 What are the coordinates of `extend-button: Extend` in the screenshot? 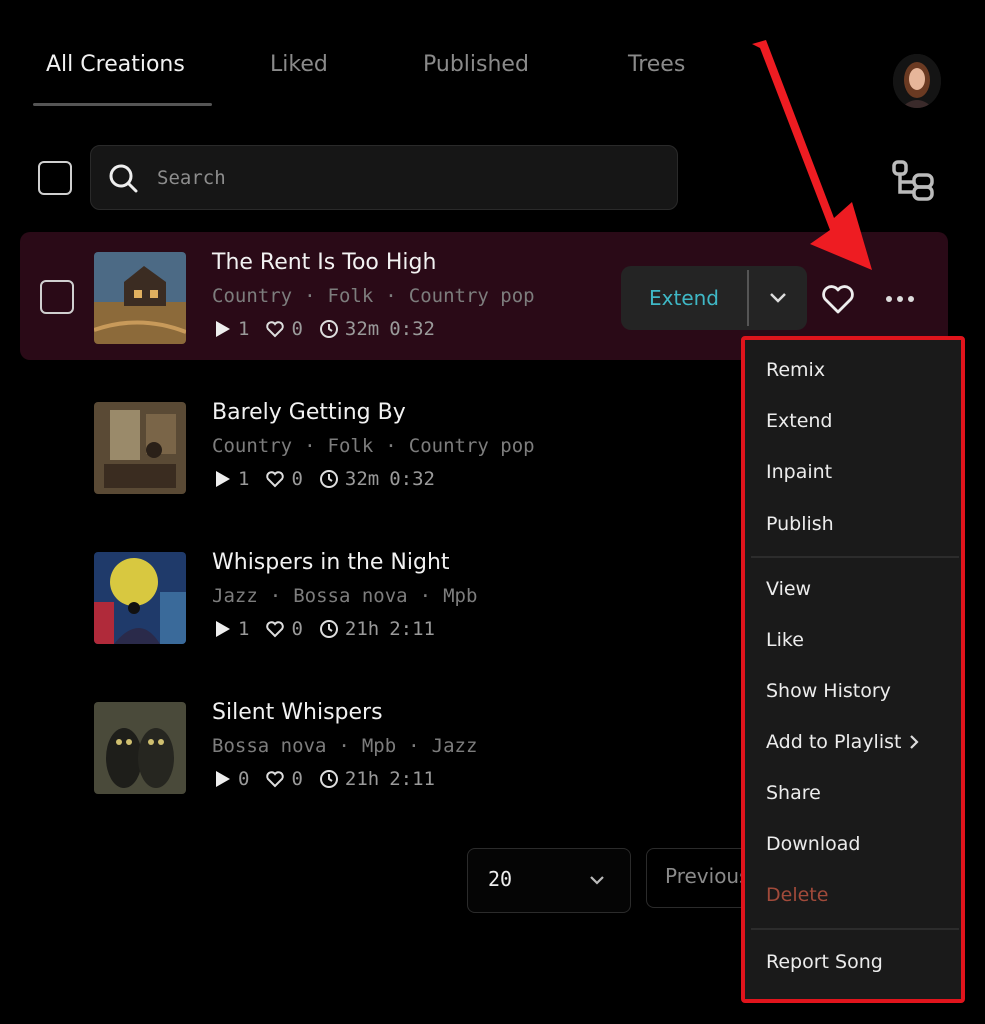 It's located at (684, 298).